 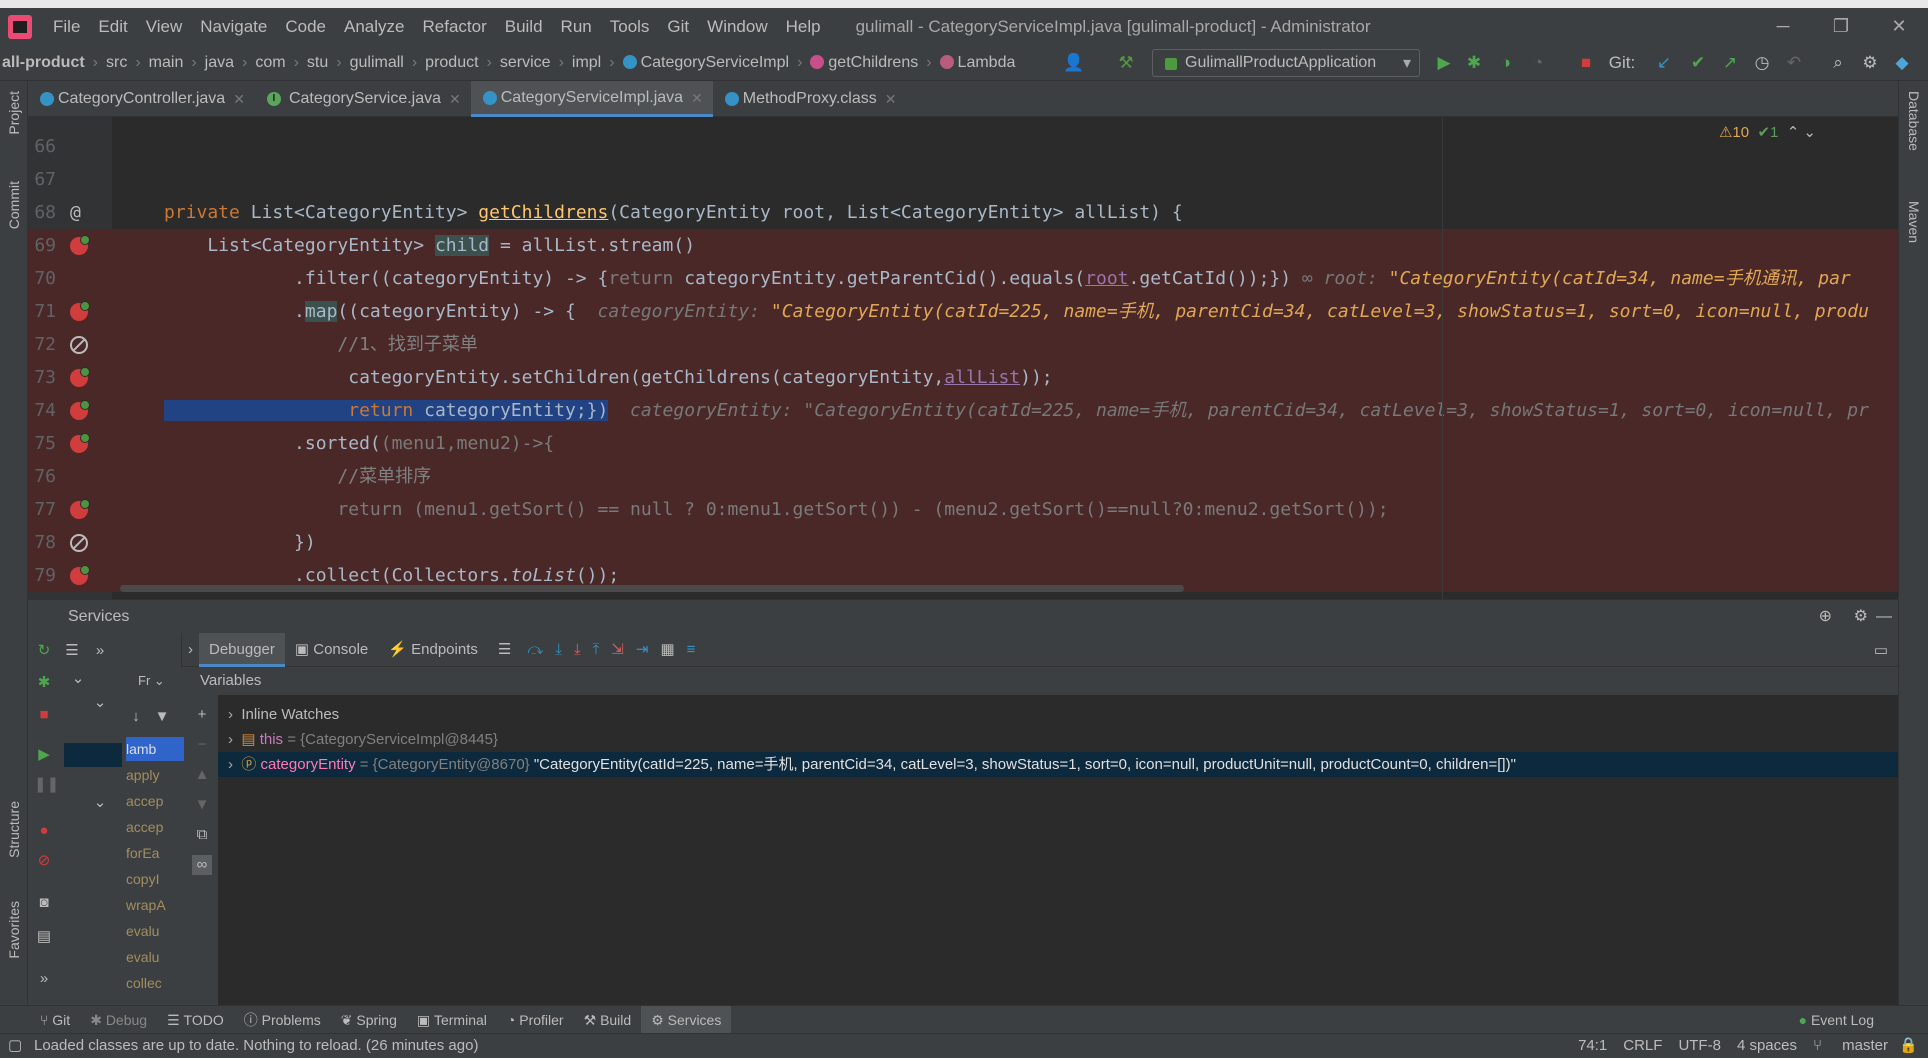 What do you see at coordinates (1444, 63) in the screenshot?
I see `run-icon: ▶` at bounding box center [1444, 63].